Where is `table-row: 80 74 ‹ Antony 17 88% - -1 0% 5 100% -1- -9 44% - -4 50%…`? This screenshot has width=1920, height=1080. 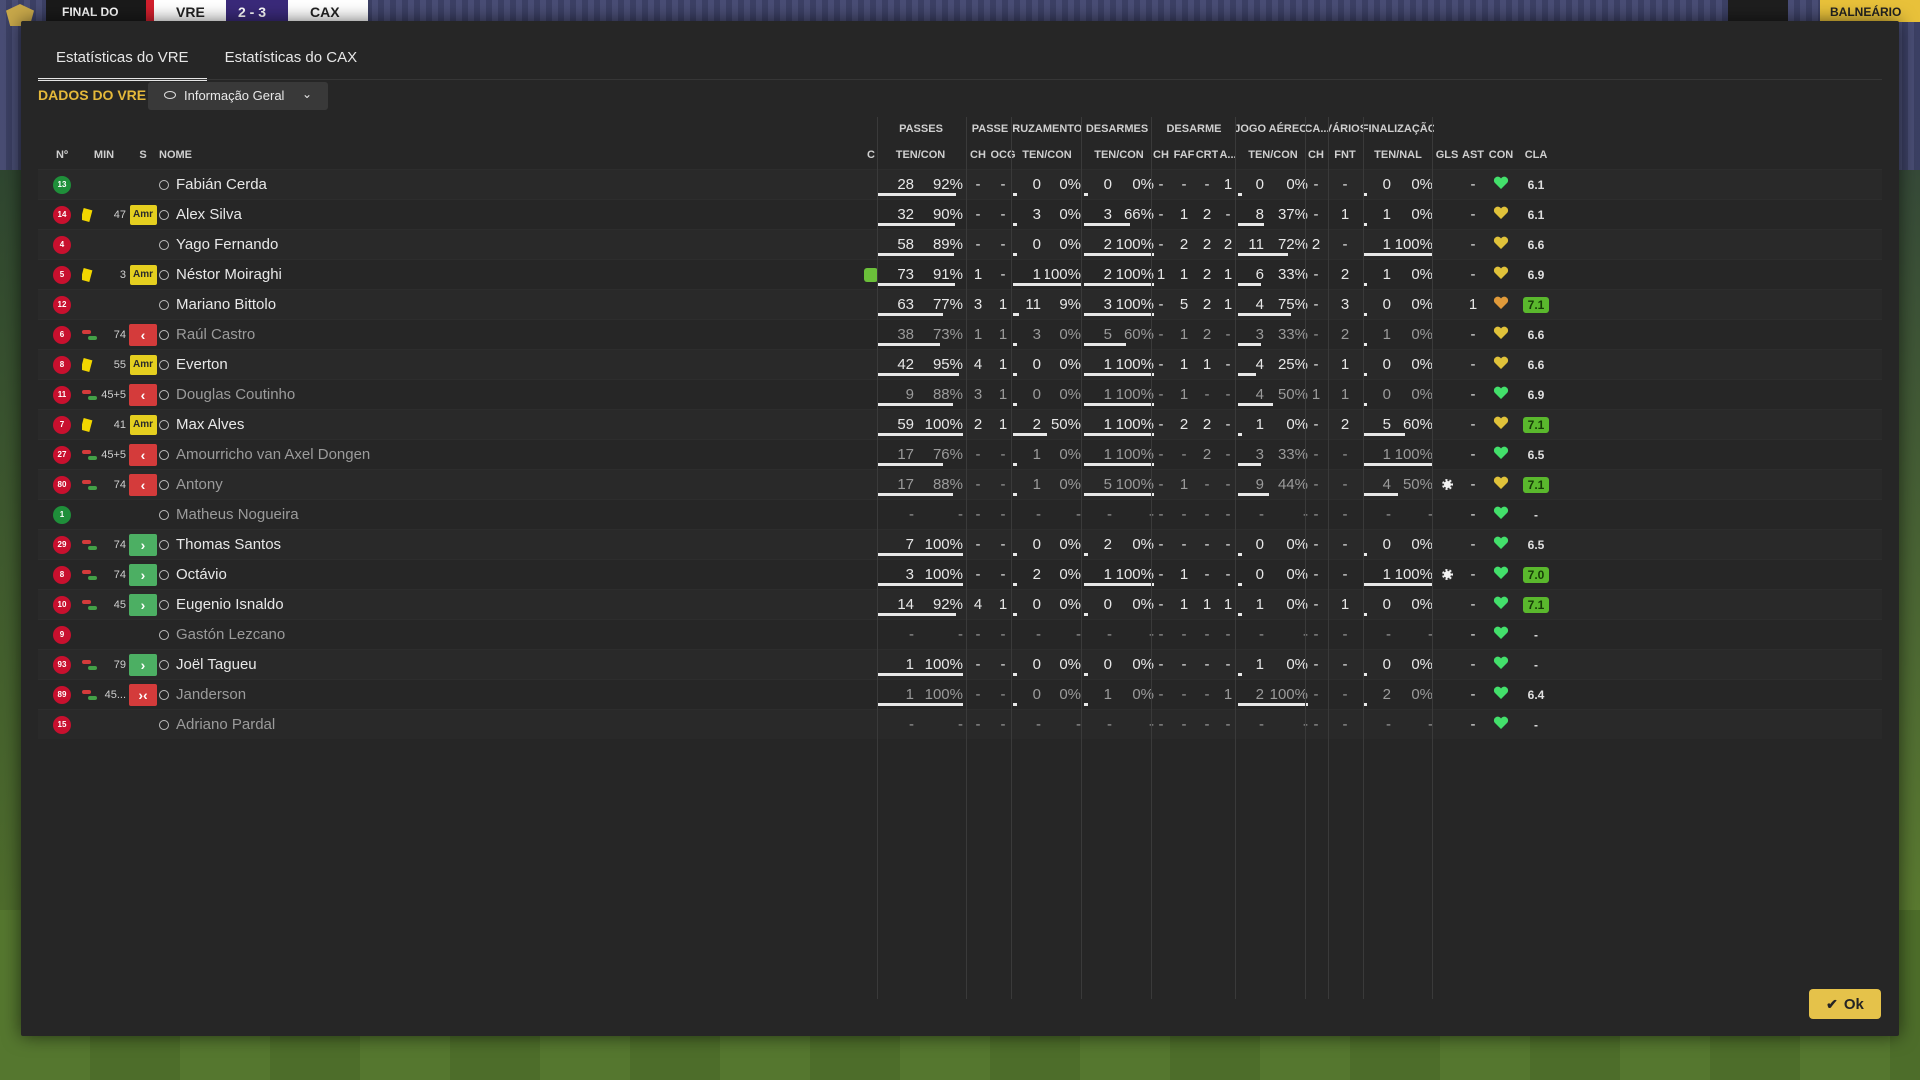
table-row: 80 74 ‹ Antony 17 88% - -1 0% 5 100% -1- -9 44% - -4 50%… is located at coordinates (960, 484).